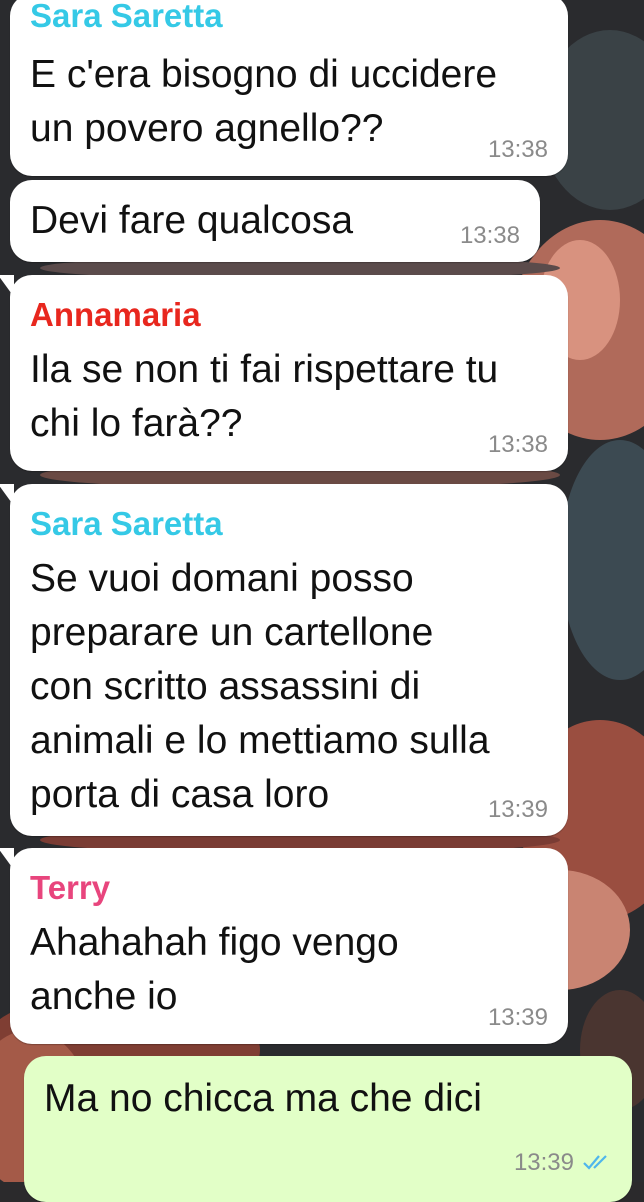  What do you see at coordinates (136, 423) in the screenshot?
I see `message-line: chi lo farà??` at bounding box center [136, 423].